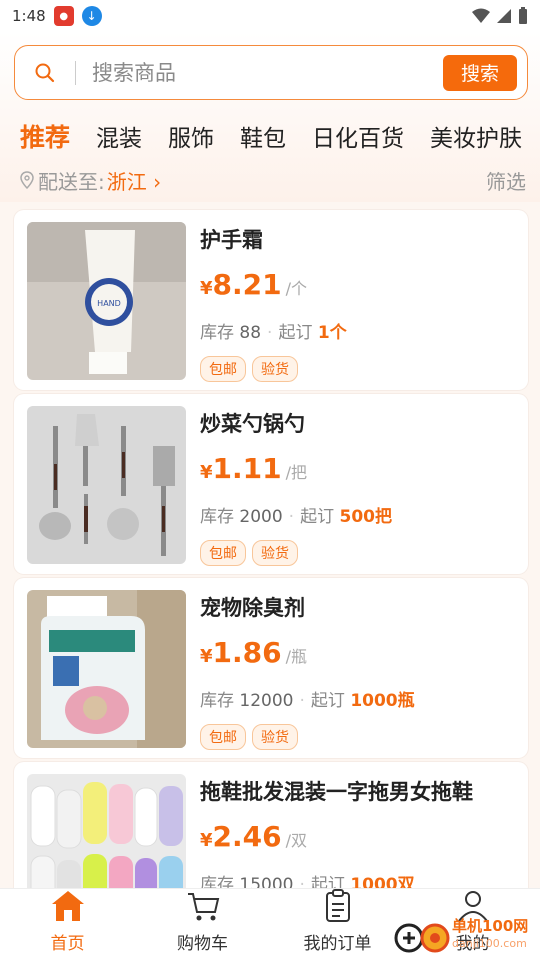 This screenshot has height=960, width=540. What do you see at coordinates (29, 16) in the screenshot?
I see `status-time: 1:48` at bounding box center [29, 16].